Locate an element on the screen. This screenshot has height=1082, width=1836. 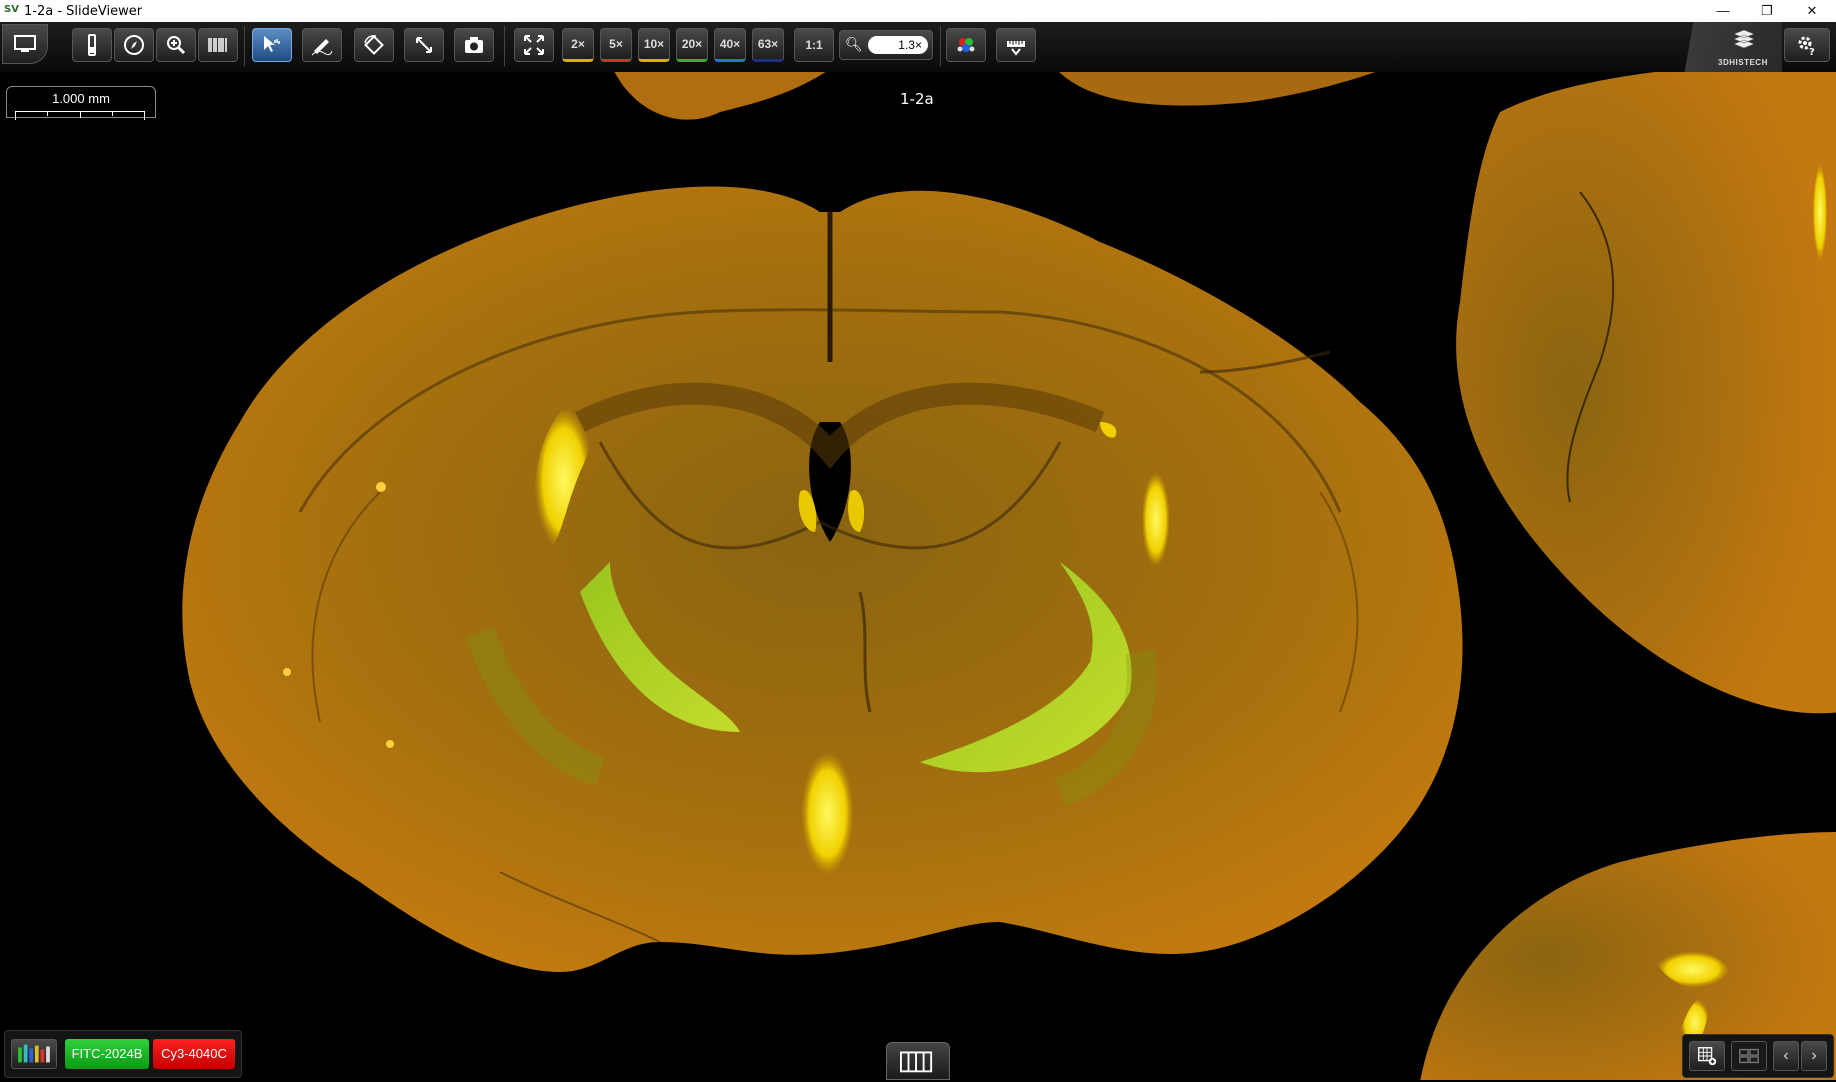
annotation-button is located at coordinates (322, 45).